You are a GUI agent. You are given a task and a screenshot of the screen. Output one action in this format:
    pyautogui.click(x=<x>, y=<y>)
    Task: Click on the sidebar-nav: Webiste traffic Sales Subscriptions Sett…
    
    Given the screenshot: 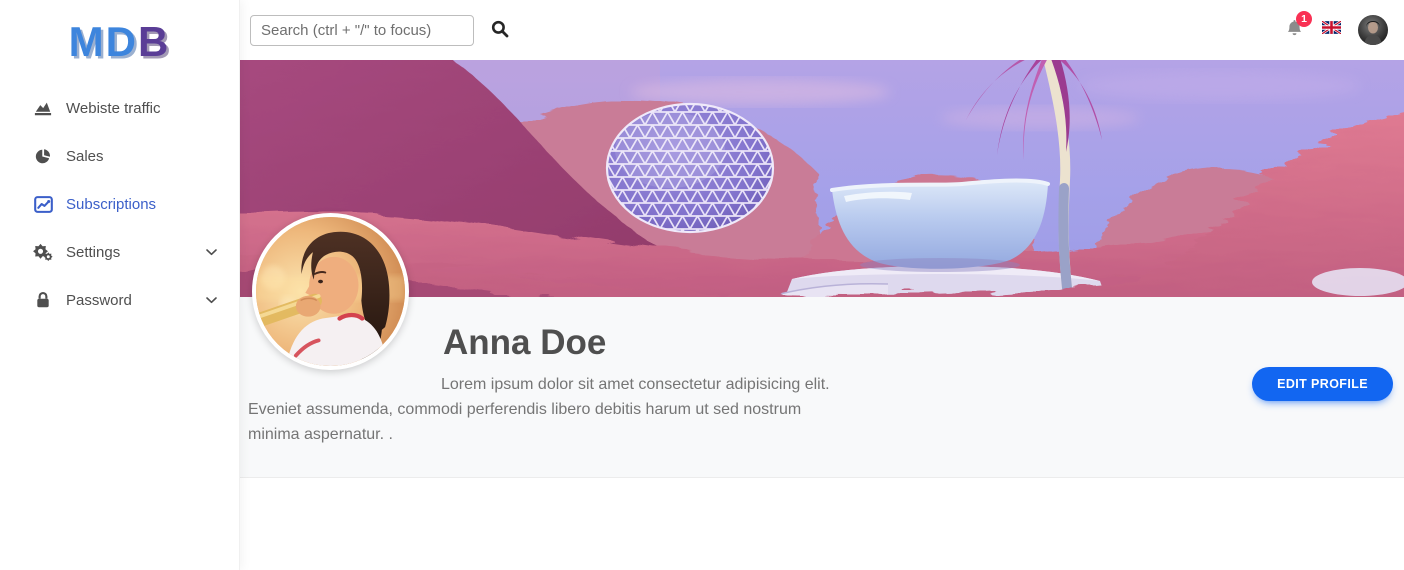 What is the action you would take?
    pyautogui.click(x=119, y=204)
    